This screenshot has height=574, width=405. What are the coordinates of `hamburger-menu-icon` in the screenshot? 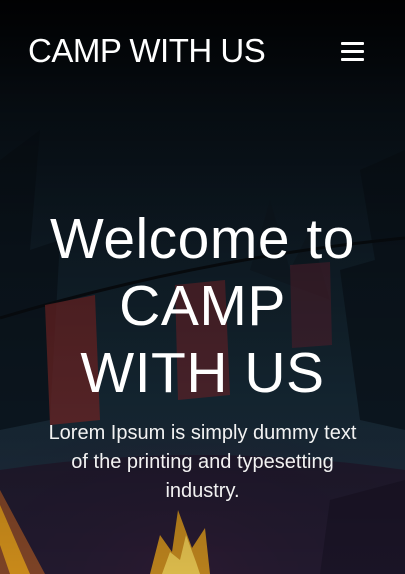 It's located at (348, 51).